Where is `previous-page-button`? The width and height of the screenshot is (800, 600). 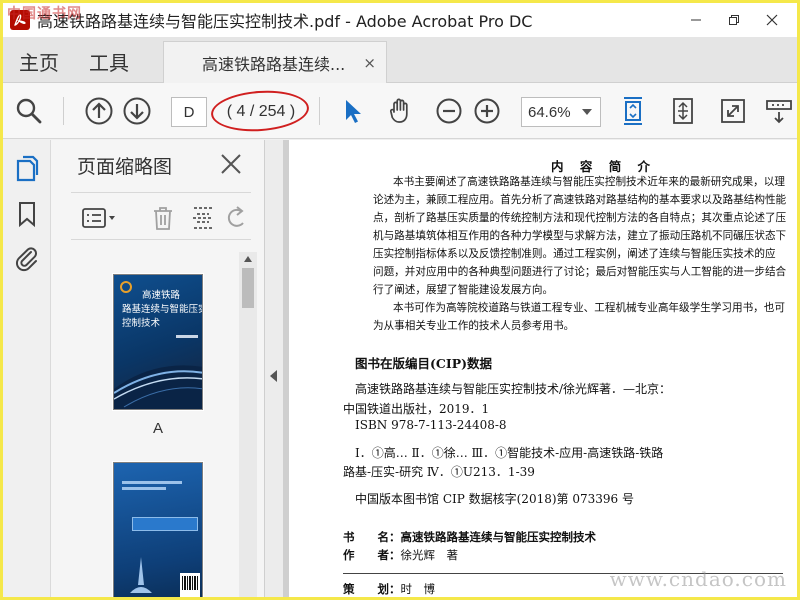 previous-page-button is located at coordinates (99, 111).